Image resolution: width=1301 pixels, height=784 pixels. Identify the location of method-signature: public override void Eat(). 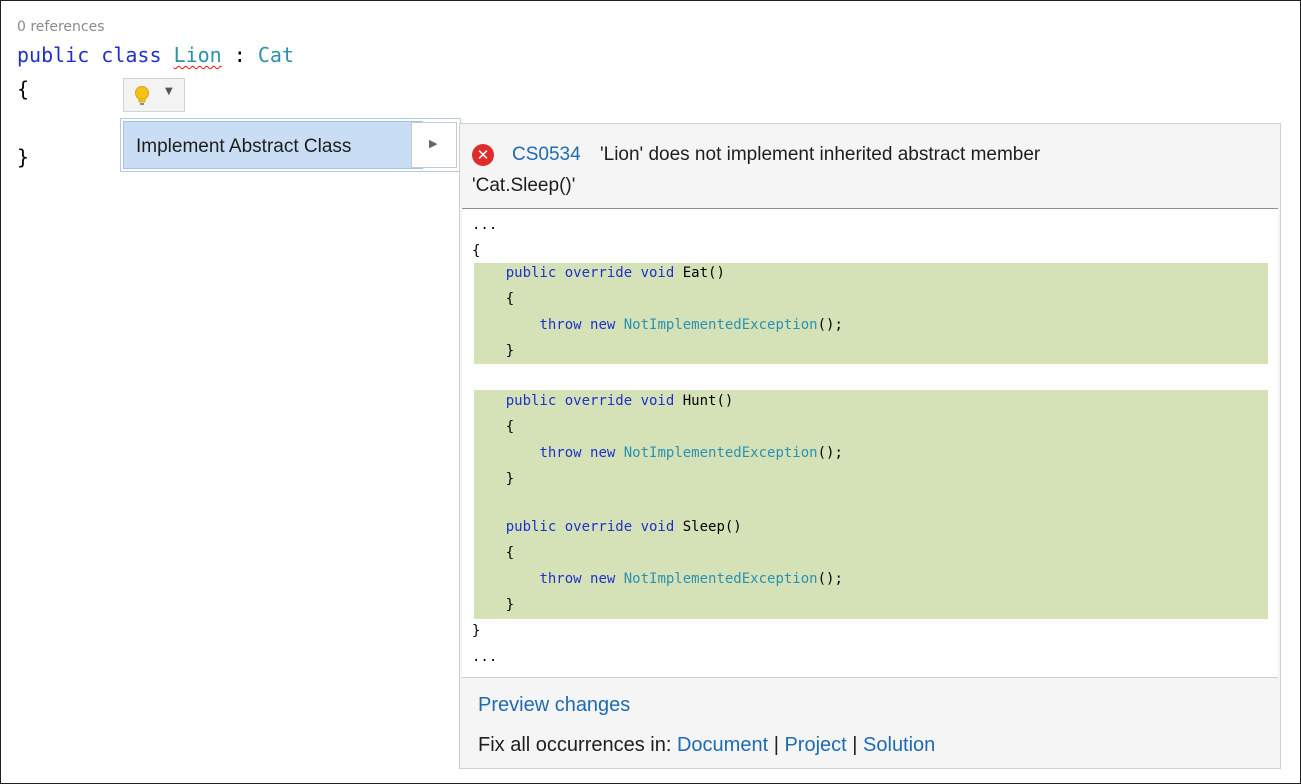
(598, 273).